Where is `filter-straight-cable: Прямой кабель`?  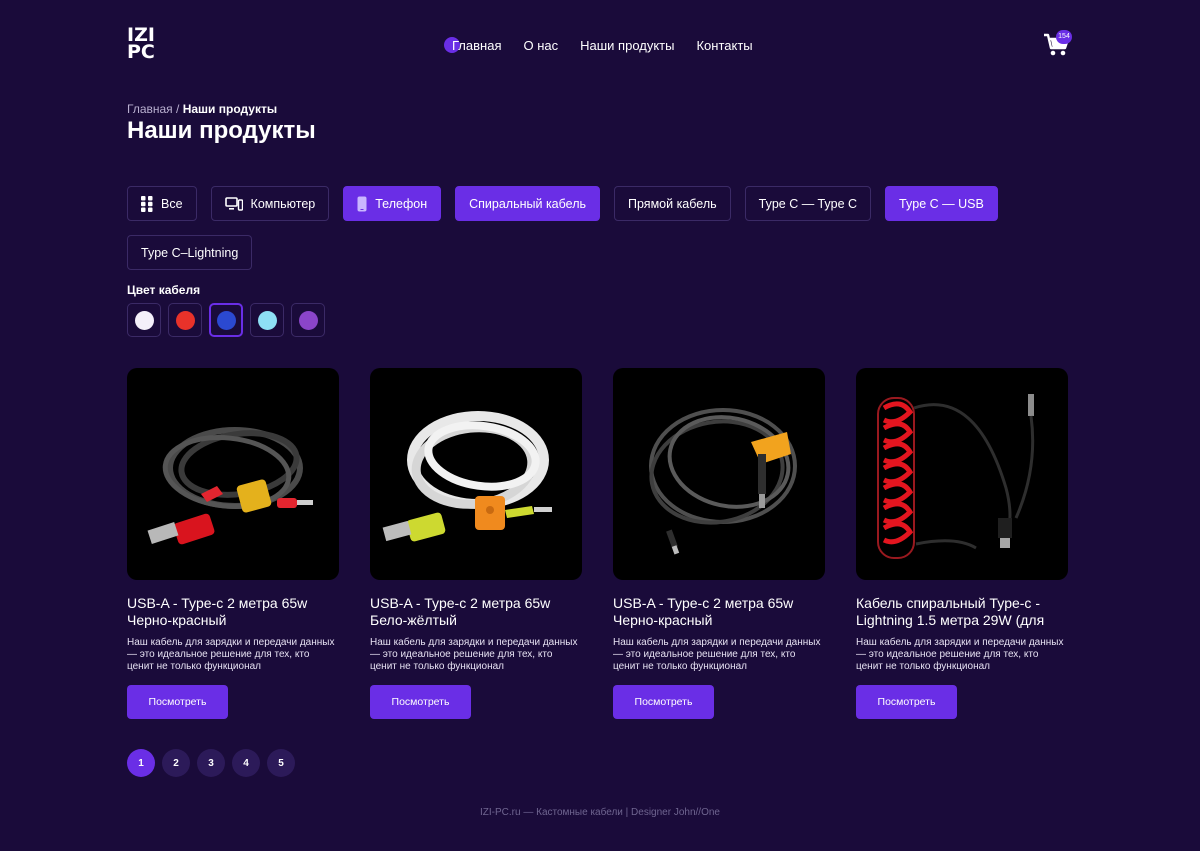 filter-straight-cable: Прямой кабель is located at coordinates (672, 203).